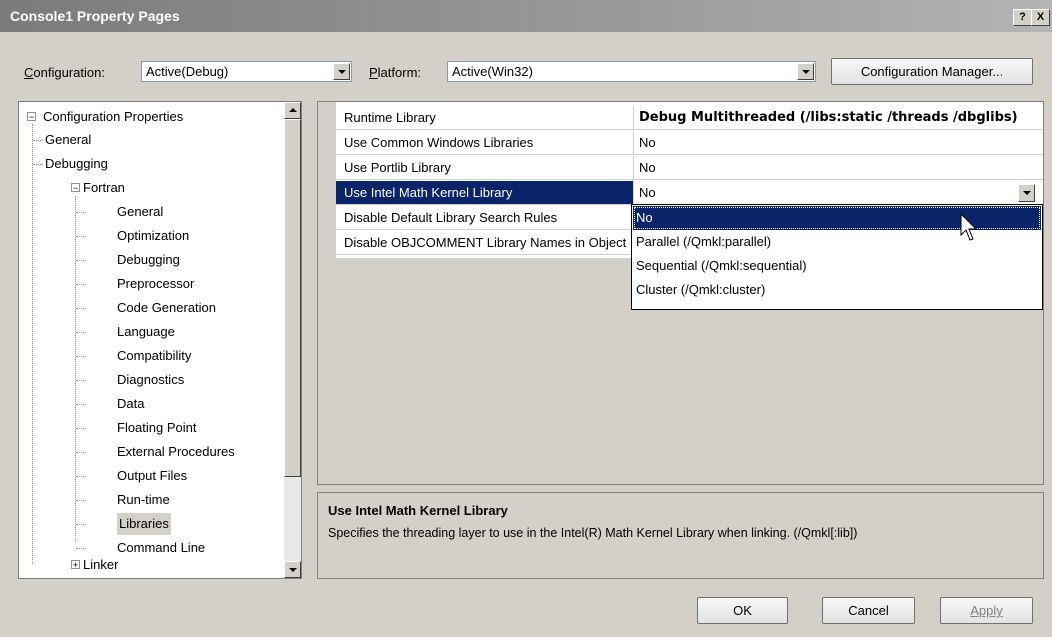  What do you see at coordinates (742, 610) in the screenshot?
I see `ok-button: OK` at bounding box center [742, 610].